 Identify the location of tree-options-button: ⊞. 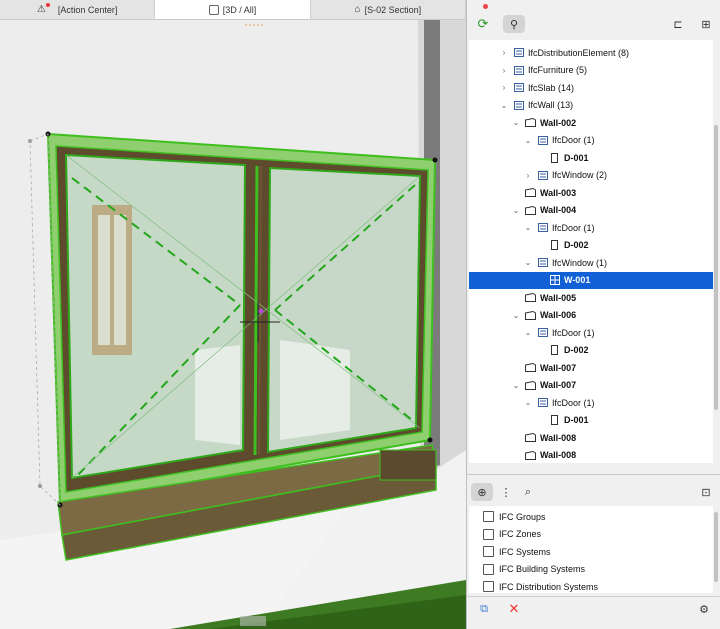
(706, 24).